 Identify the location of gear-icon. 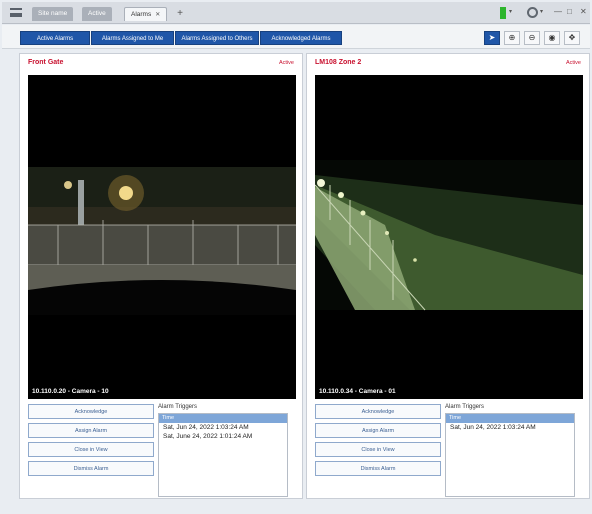
(532, 12).